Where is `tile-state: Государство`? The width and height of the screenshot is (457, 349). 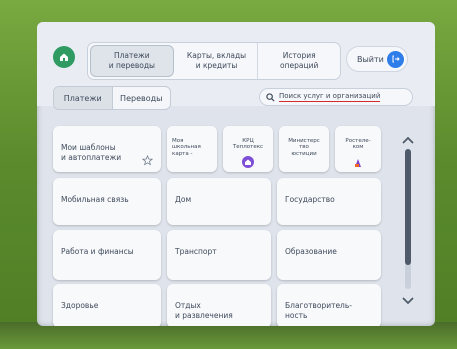
tile-state: Государство is located at coordinates (329, 201).